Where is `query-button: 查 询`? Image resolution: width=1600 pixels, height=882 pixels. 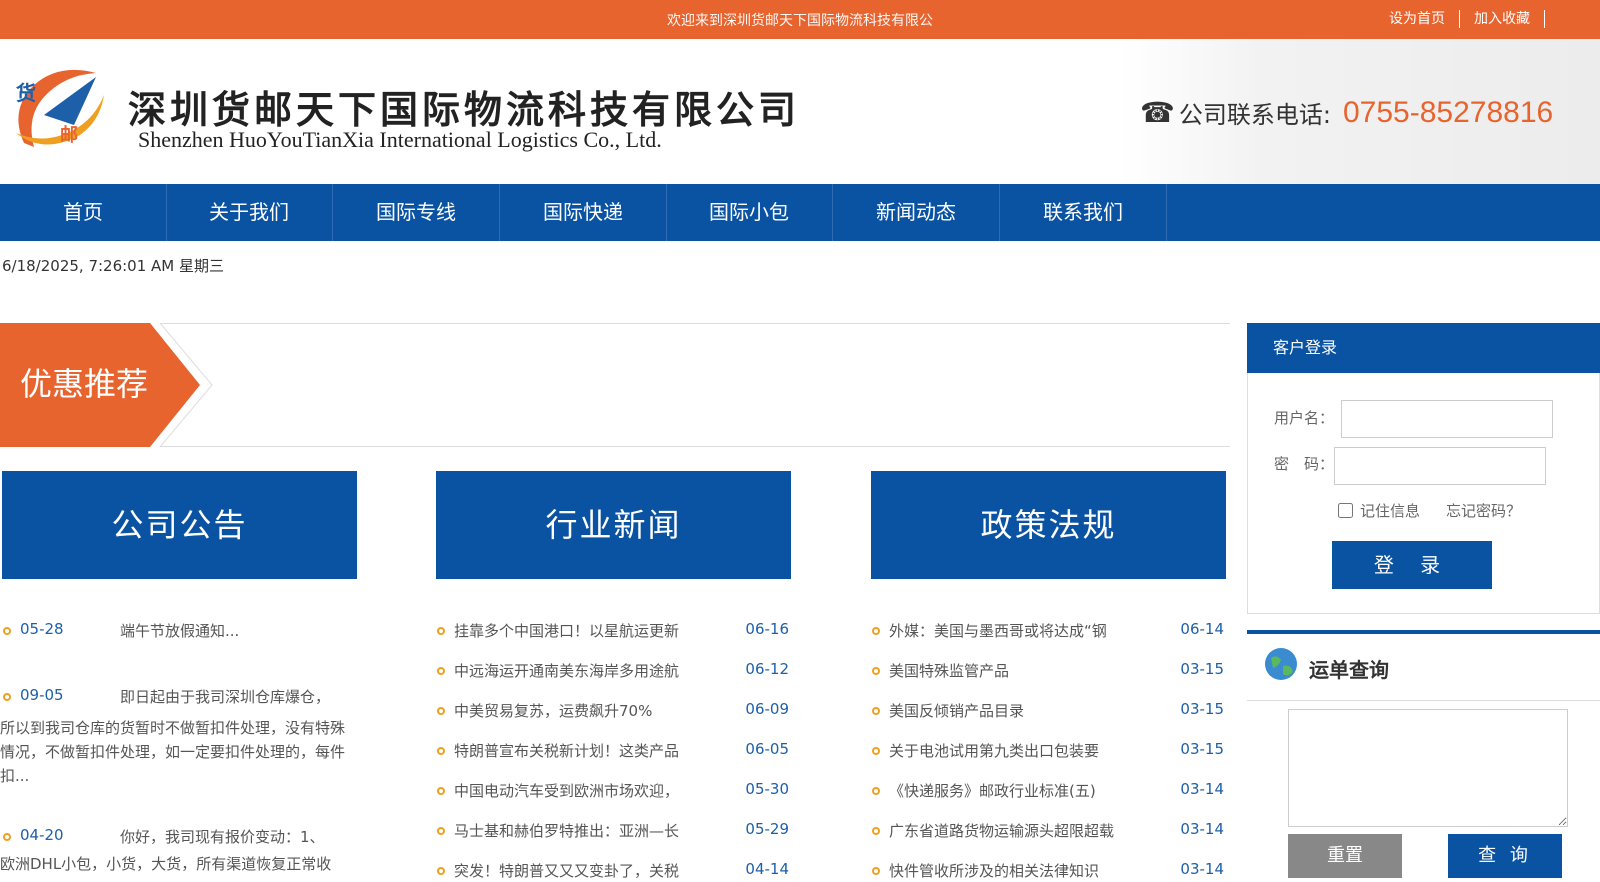 query-button: 查 询 is located at coordinates (1505, 856).